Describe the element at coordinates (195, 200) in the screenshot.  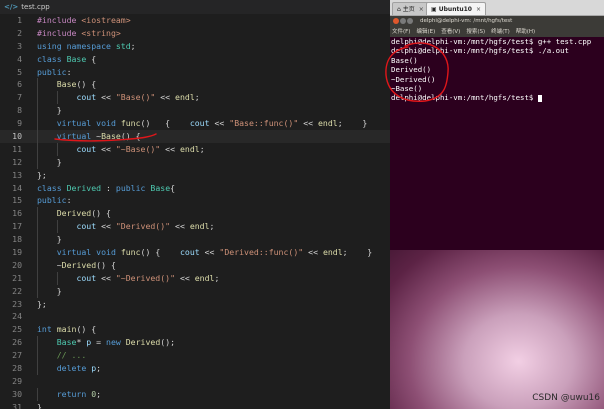
I see `code-line: 15 public:` at that location.